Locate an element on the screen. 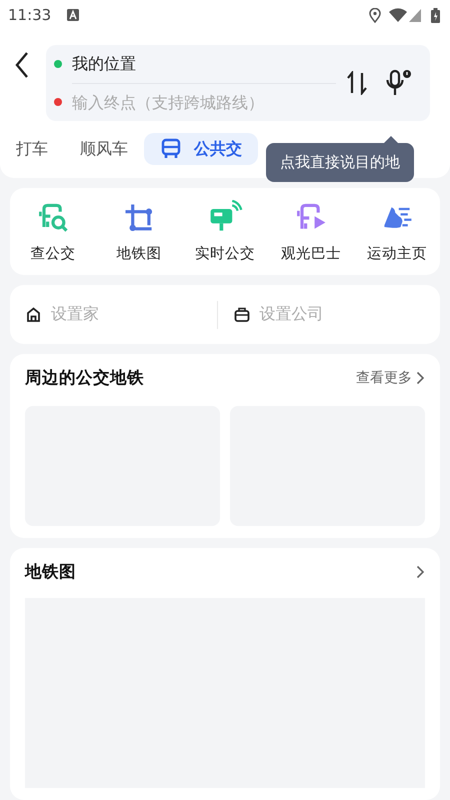 Image resolution: width=450 pixels, height=800 pixels. tab: 公共交 is located at coordinates (201, 149).